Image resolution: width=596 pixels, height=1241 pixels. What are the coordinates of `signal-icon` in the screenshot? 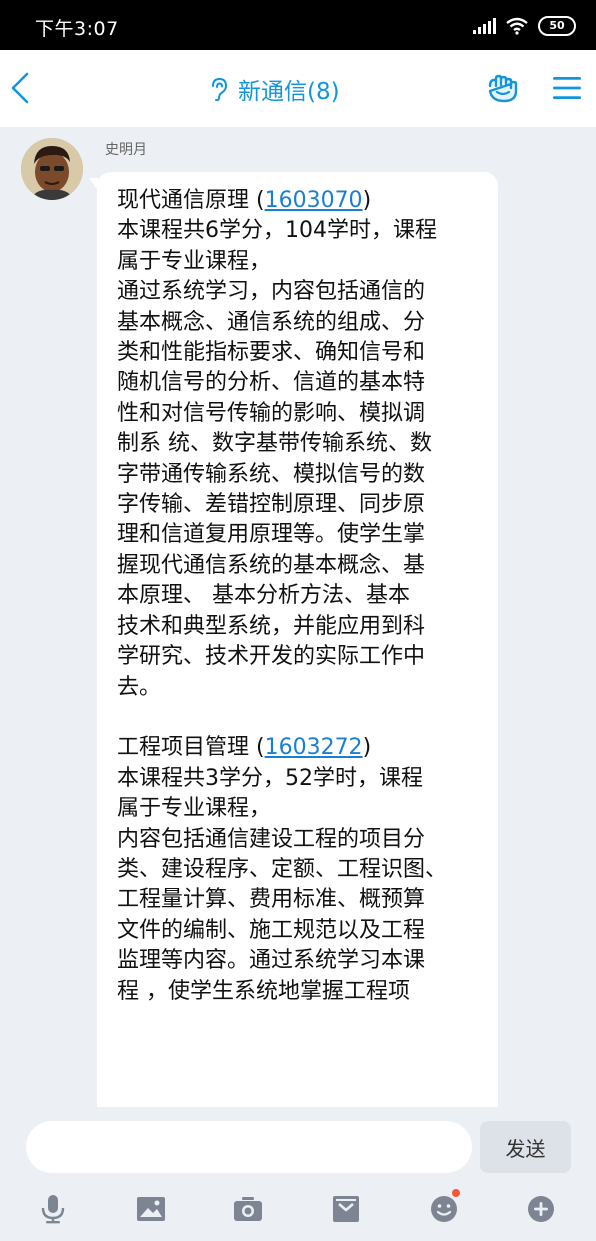 It's located at (484, 26).